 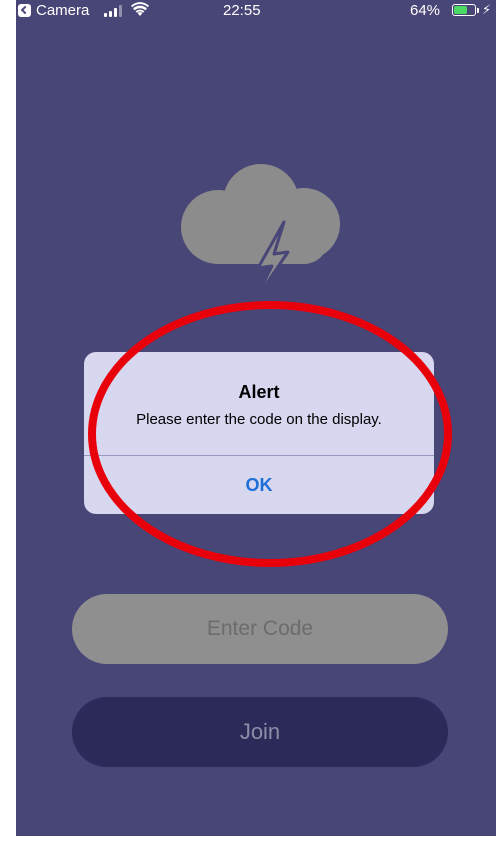 I want to click on battery-tip, so click(x=478, y=10).